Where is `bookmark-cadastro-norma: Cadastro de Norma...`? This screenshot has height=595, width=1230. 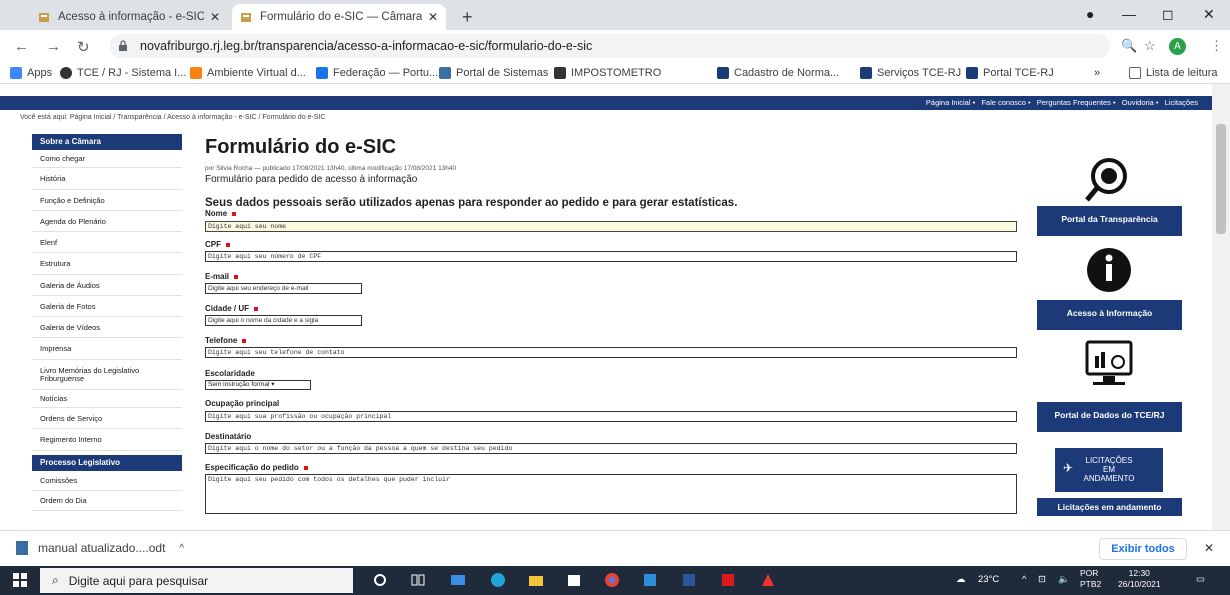
bookmark-cadastro-norma: Cadastro de Norma... is located at coordinates (778, 73).